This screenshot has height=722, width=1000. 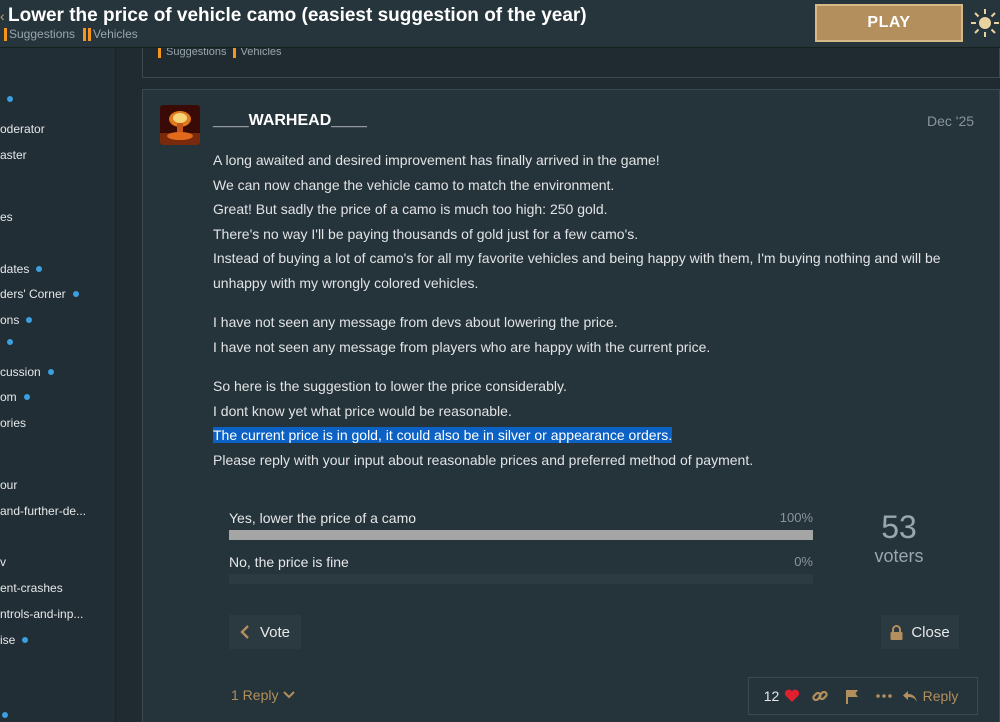 I want to click on more-options-button, so click(x=884, y=696).